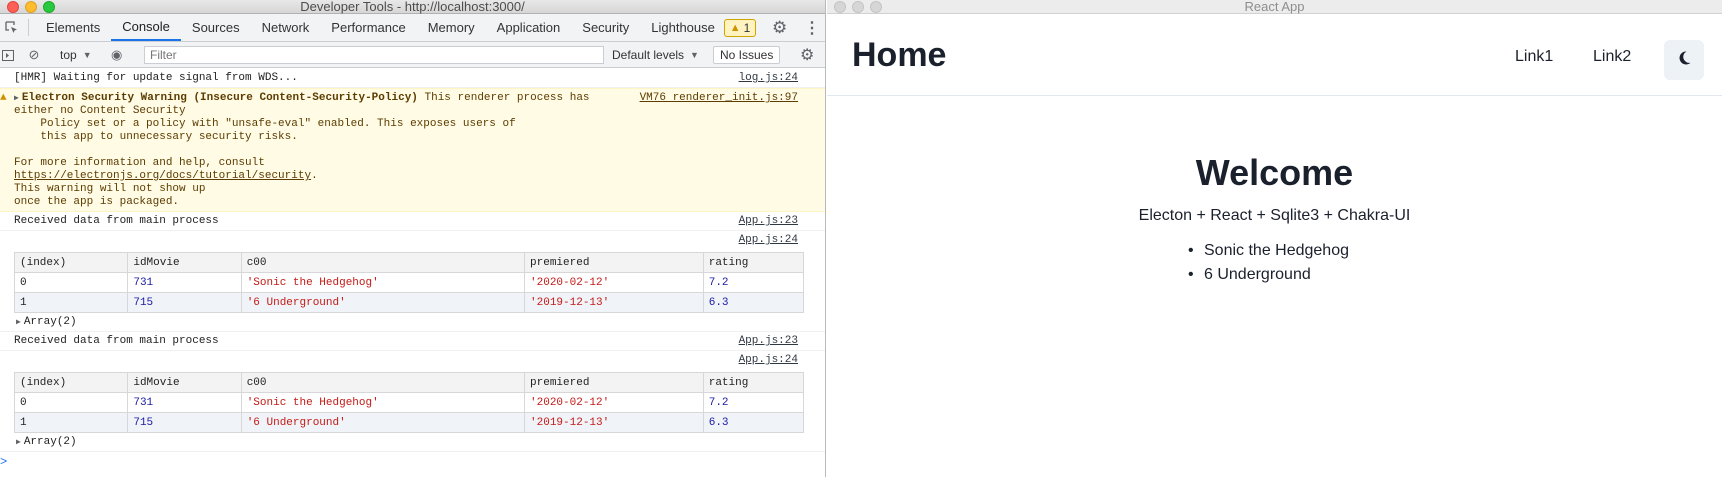  Describe the element at coordinates (374, 55) in the screenshot. I see `filter-input` at that location.